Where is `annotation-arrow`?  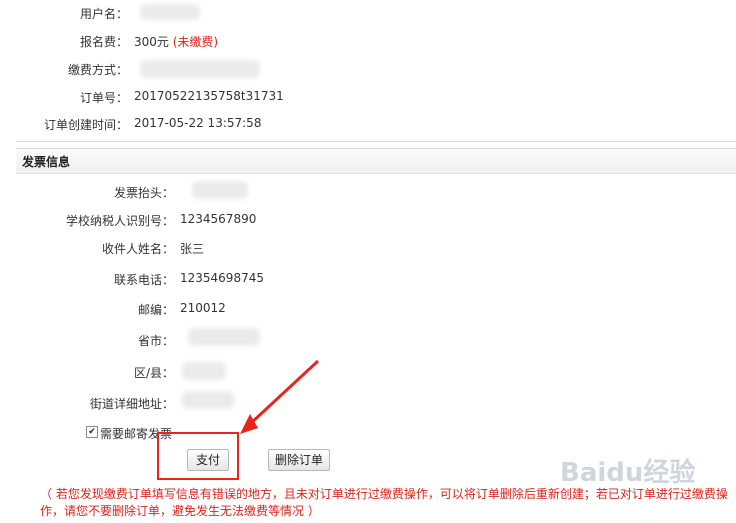
annotation-arrow is located at coordinates (280, 396).